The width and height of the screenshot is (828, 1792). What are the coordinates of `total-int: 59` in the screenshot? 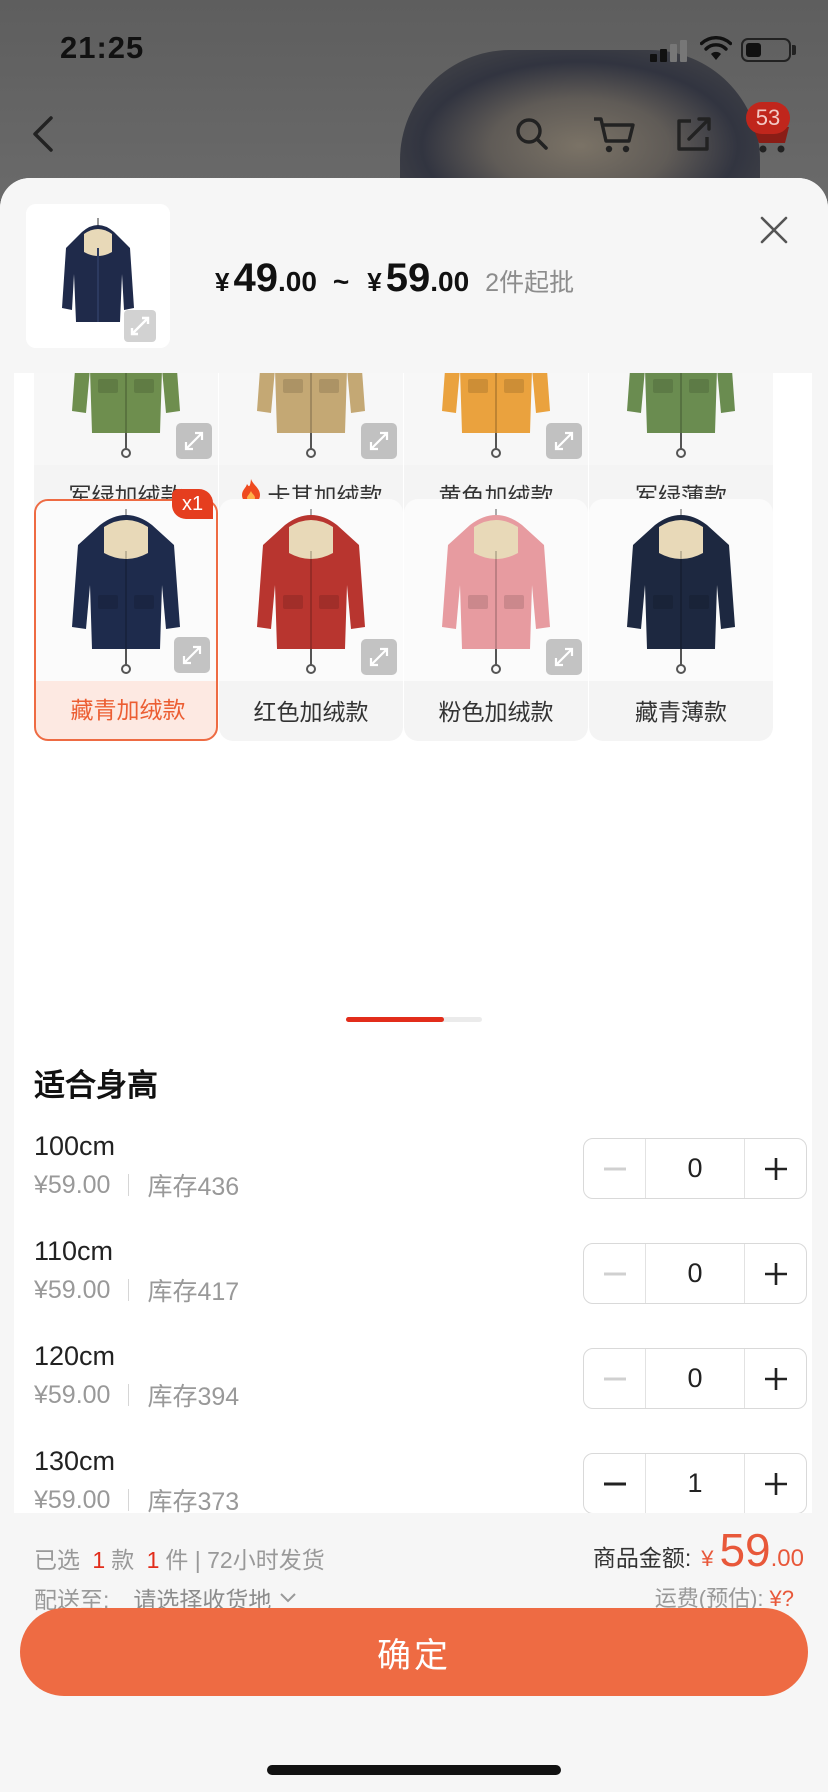 It's located at (745, 1550).